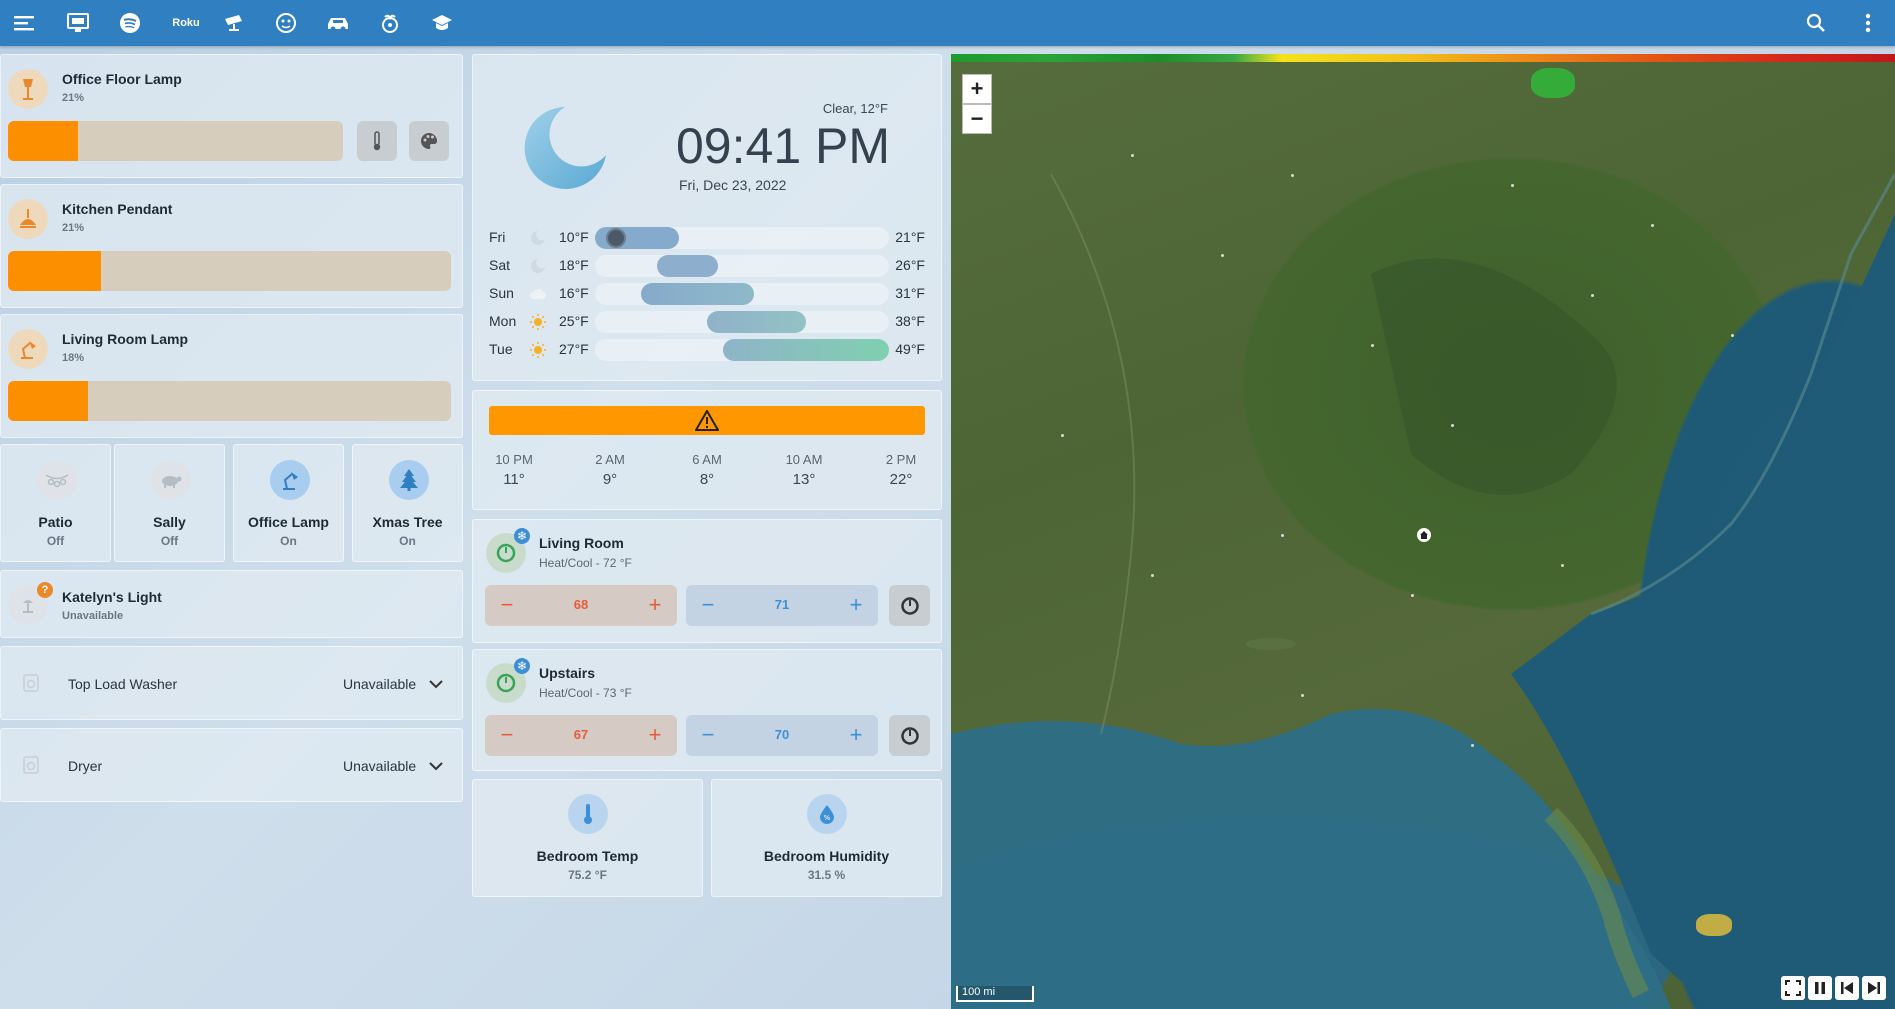  Describe the element at coordinates (826, 838) in the screenshot. I see `bedroom-humidity-card: % Bedroom Humidity 31.5 %` at that location.